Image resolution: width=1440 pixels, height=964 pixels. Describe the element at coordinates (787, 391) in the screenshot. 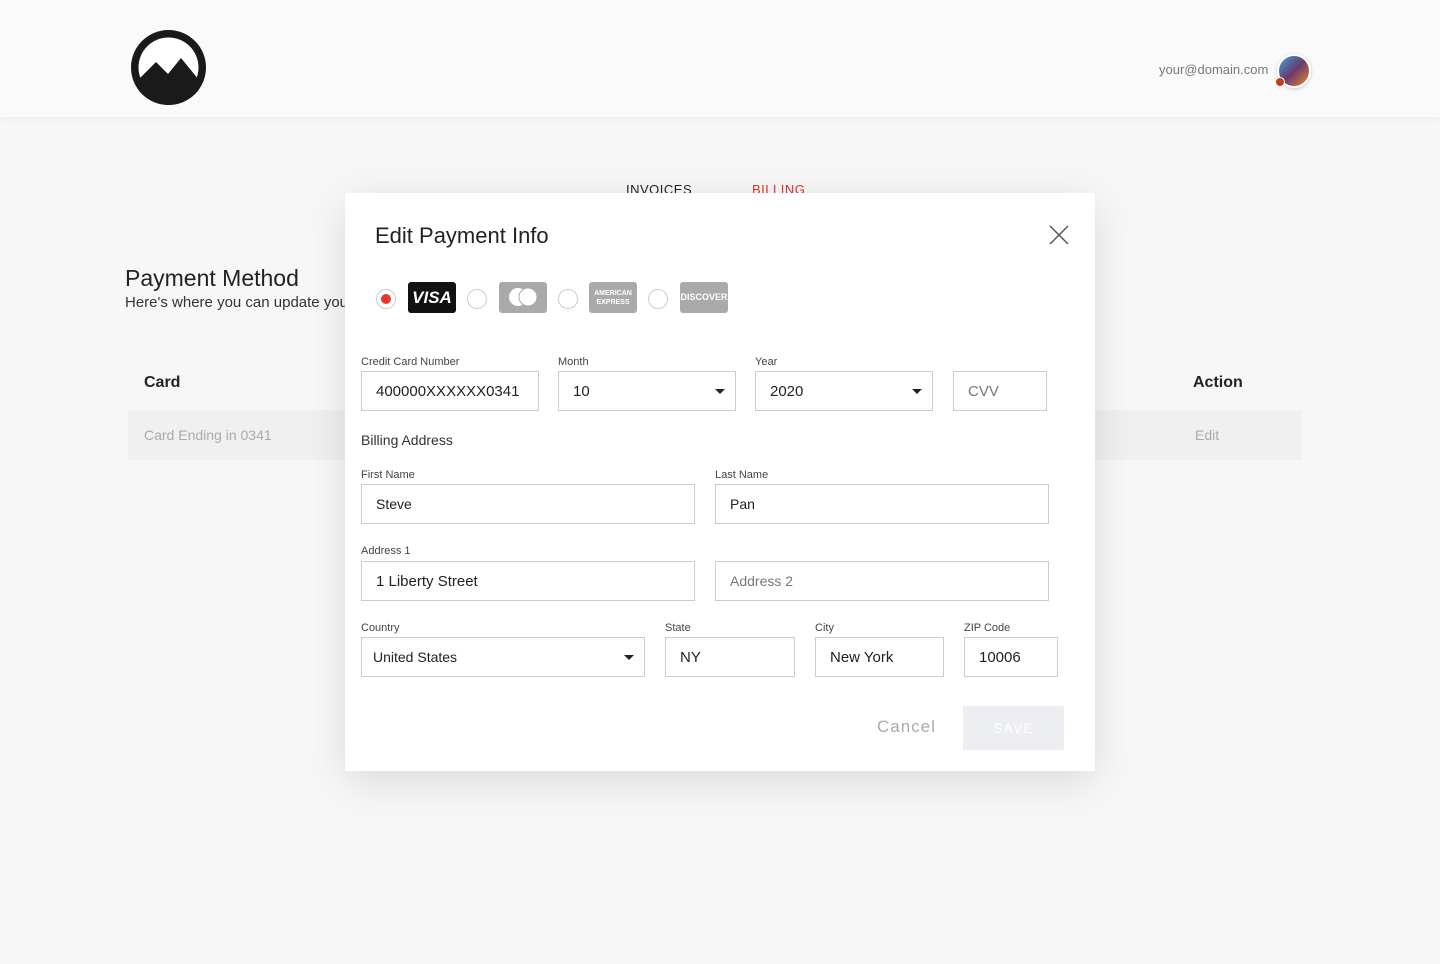

I see `year-value: 2020` at that location.